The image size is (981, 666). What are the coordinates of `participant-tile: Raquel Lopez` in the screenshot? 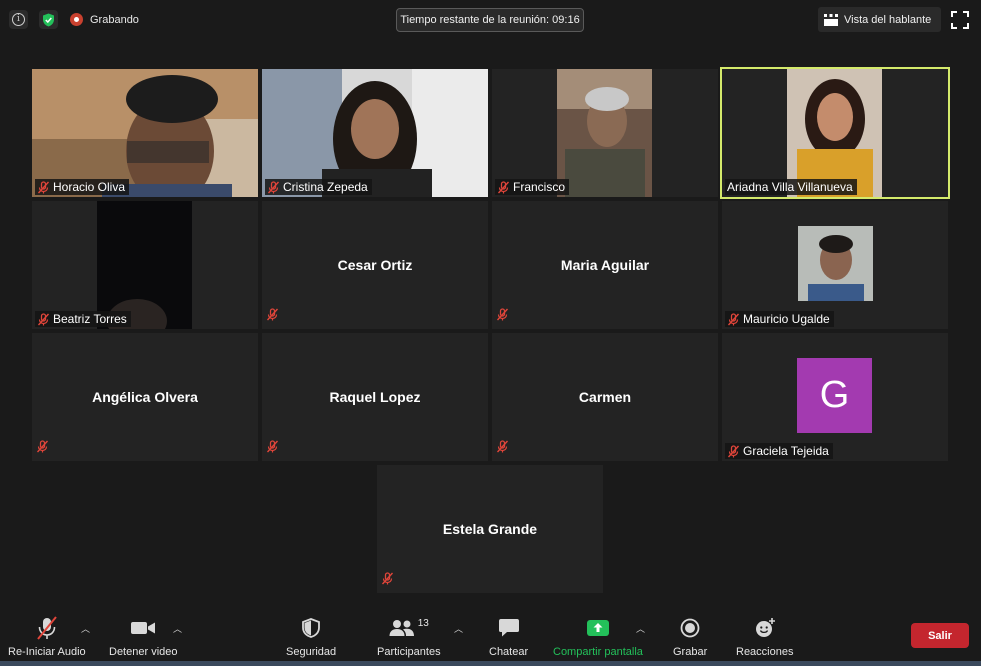 It's located at (375, 397).